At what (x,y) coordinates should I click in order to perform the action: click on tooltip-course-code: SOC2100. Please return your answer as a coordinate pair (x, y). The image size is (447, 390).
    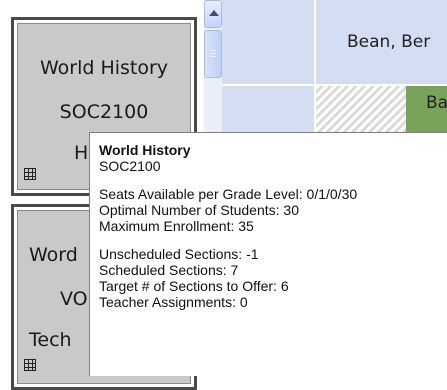
    Looking at the image, I should click on (130, 166).